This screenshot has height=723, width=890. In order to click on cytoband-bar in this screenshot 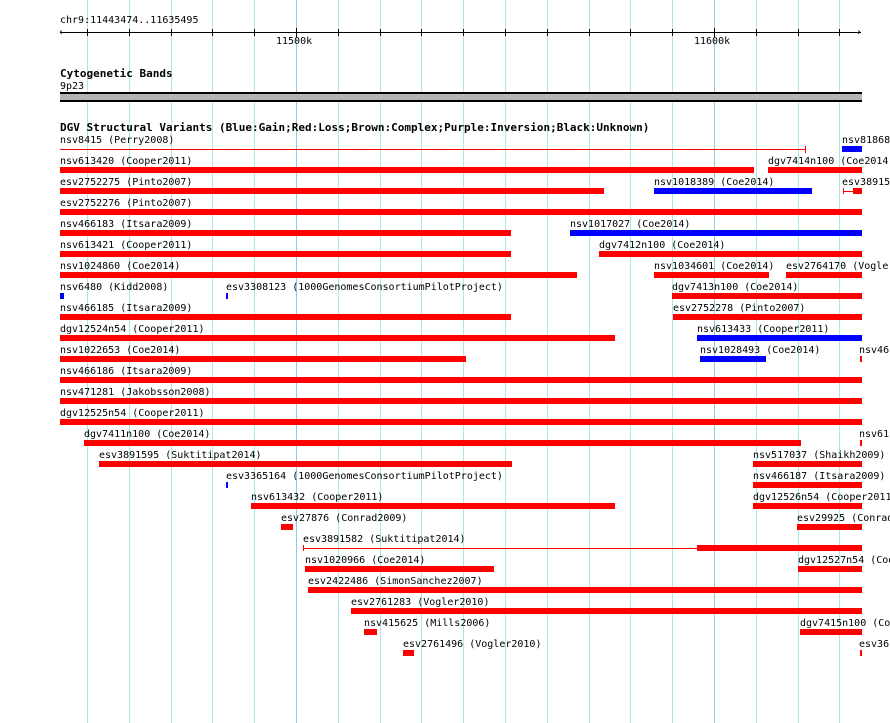, I will do `click(461, 97)`.